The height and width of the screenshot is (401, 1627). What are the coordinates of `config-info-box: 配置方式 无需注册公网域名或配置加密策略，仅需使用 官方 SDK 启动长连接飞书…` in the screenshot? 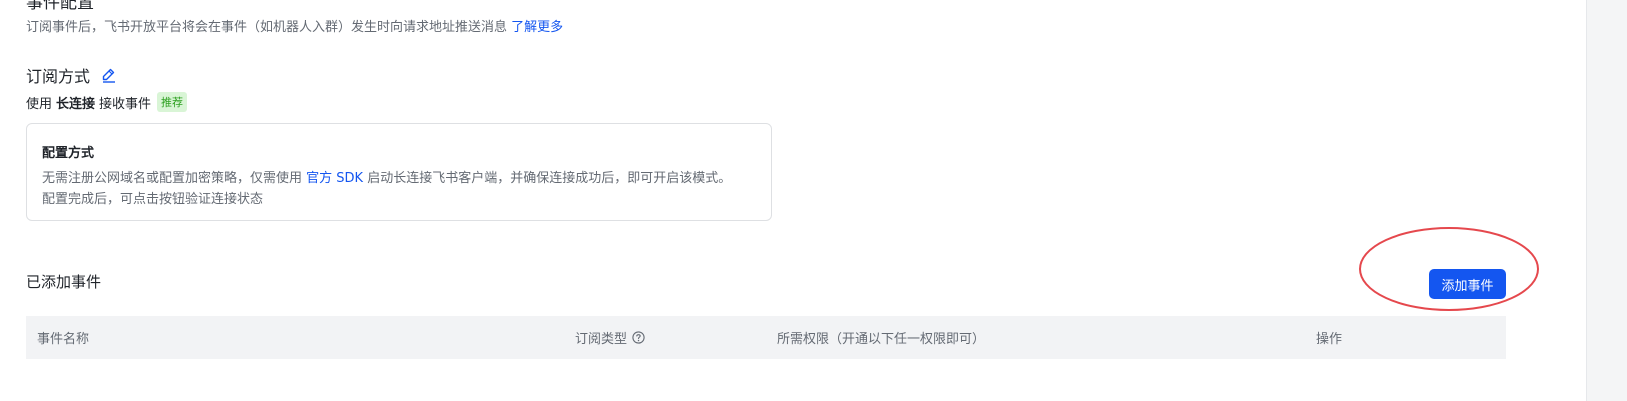 It's located at (399, 172).